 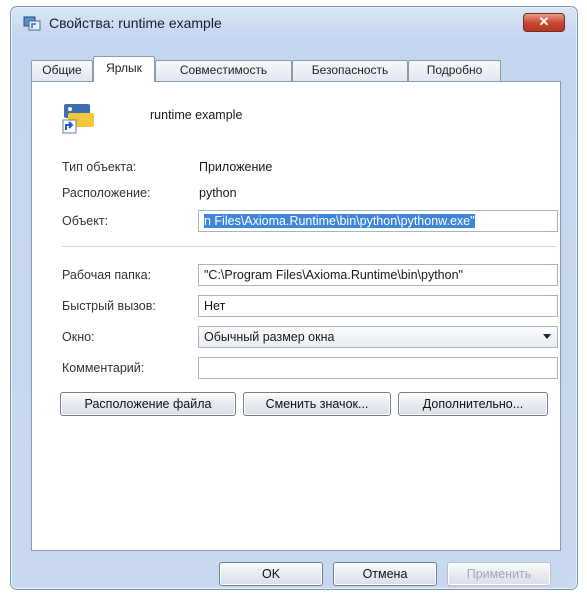 I want to click on separator, so click(x=309, y=247).